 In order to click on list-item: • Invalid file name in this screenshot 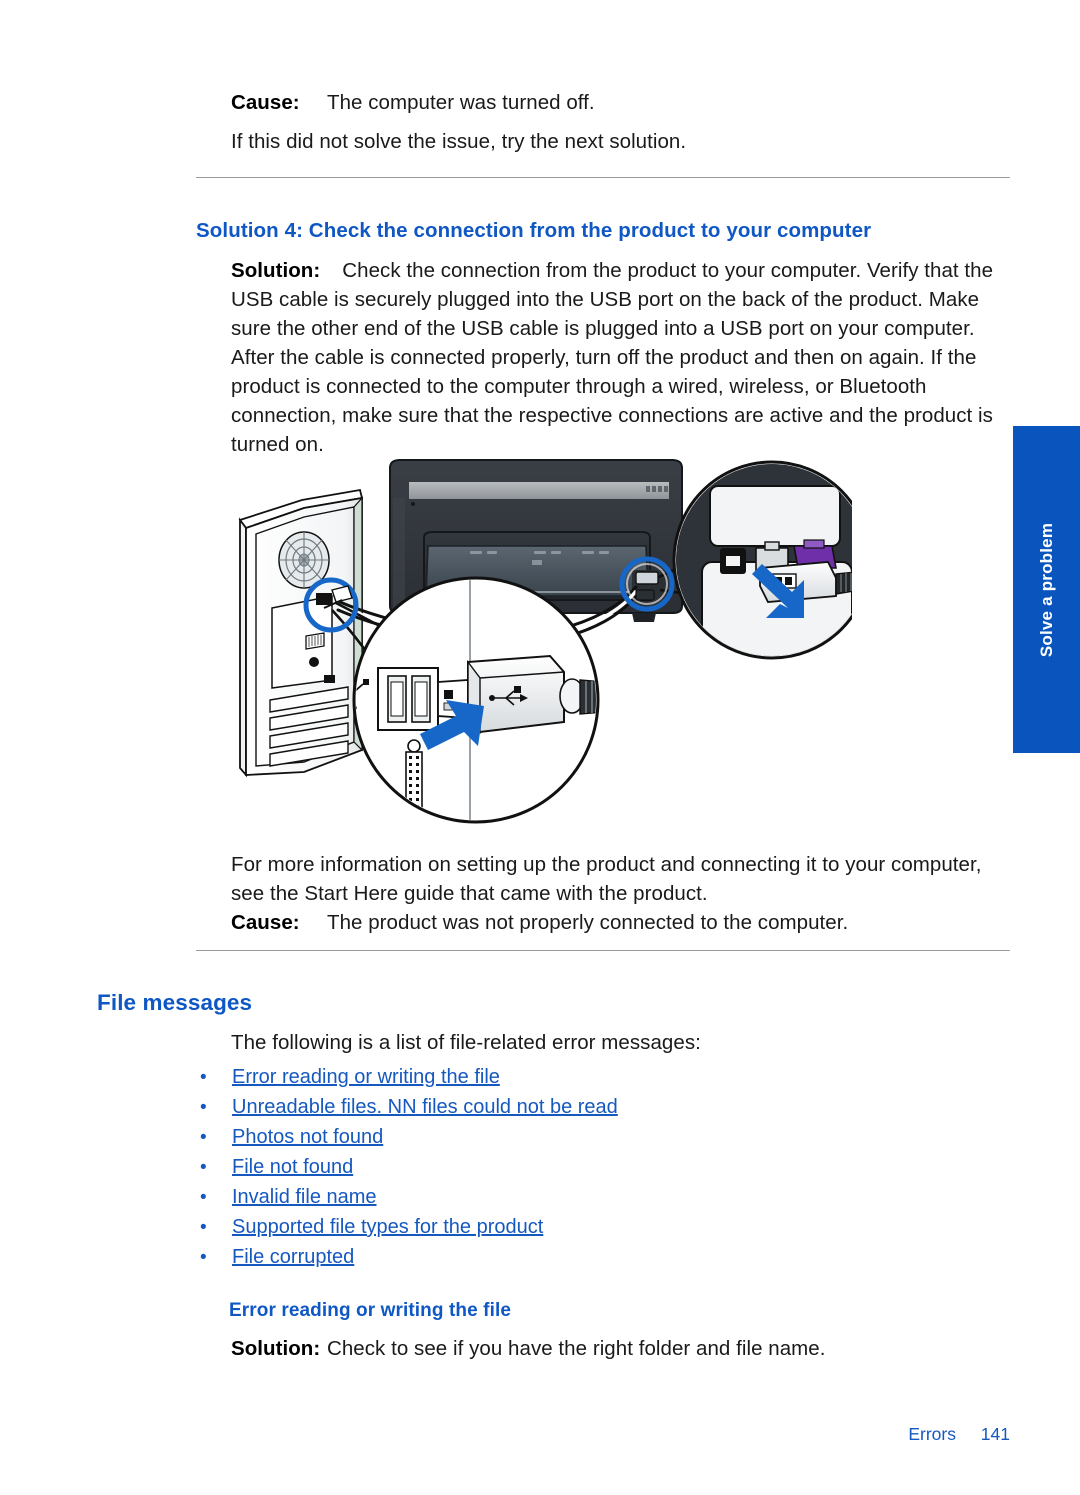, I will do `click(516, 1197)`.